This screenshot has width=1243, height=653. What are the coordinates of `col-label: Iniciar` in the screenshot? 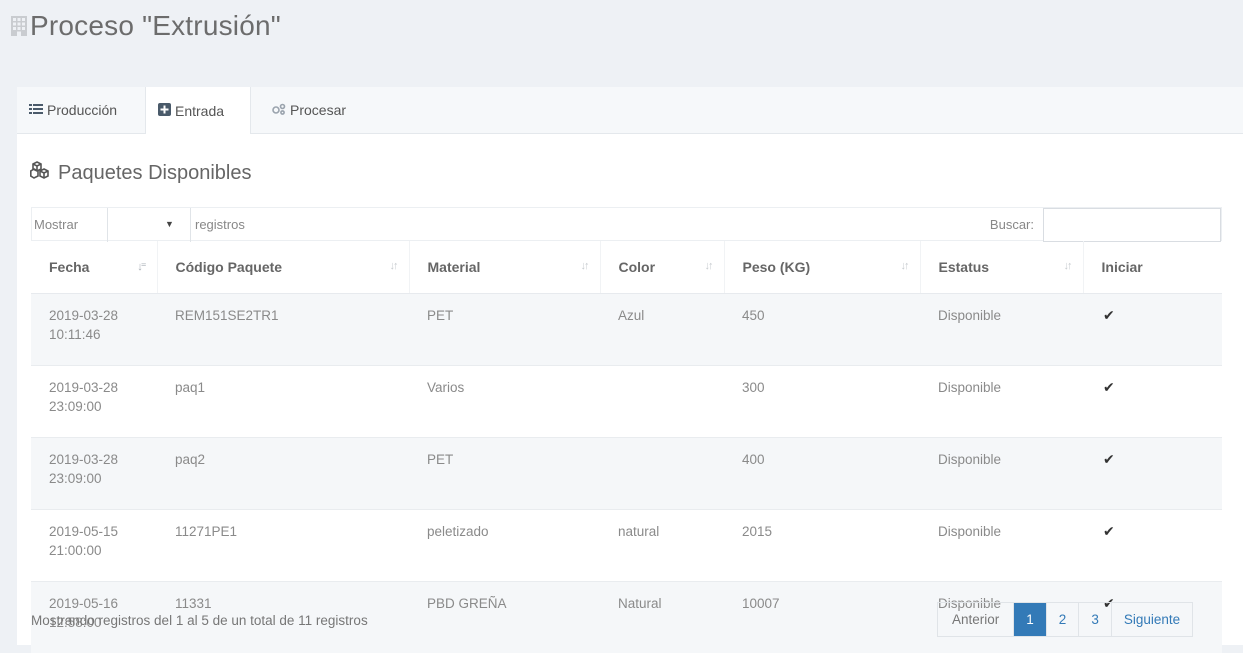 It's located at (1122, 267).